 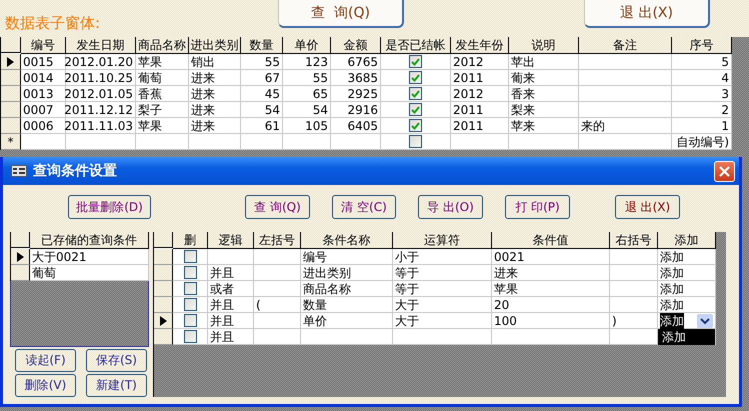 I want to click on column-header: 条件值, so click(x=551, y=240).